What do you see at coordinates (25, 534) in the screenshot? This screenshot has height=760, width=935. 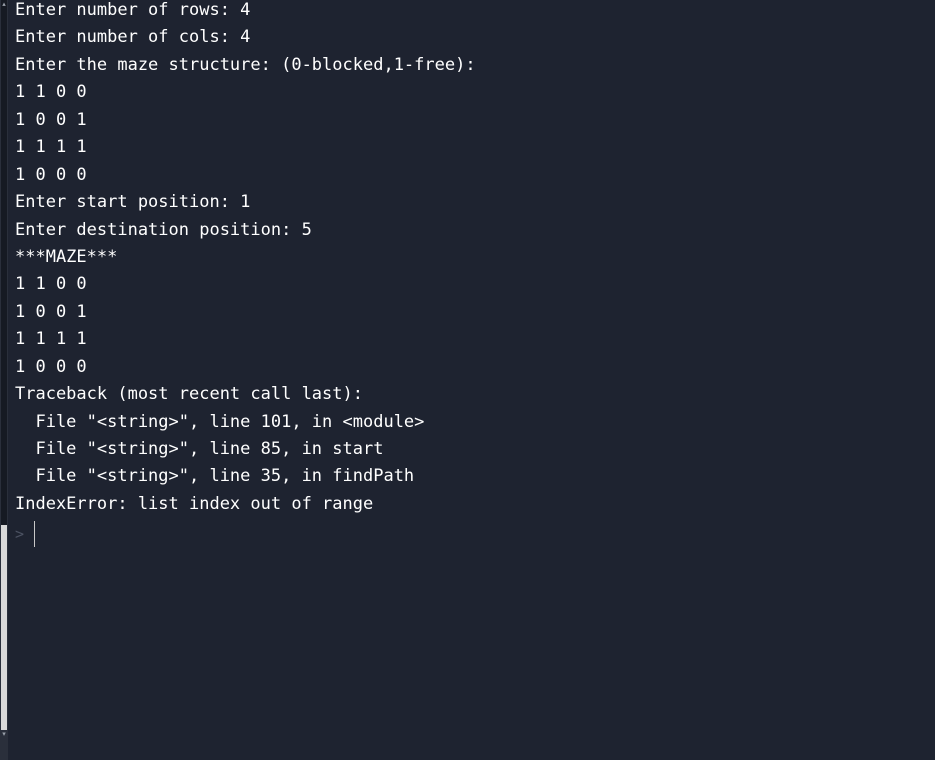 I see `console-input-row: >` at bounding box center [25, 534].